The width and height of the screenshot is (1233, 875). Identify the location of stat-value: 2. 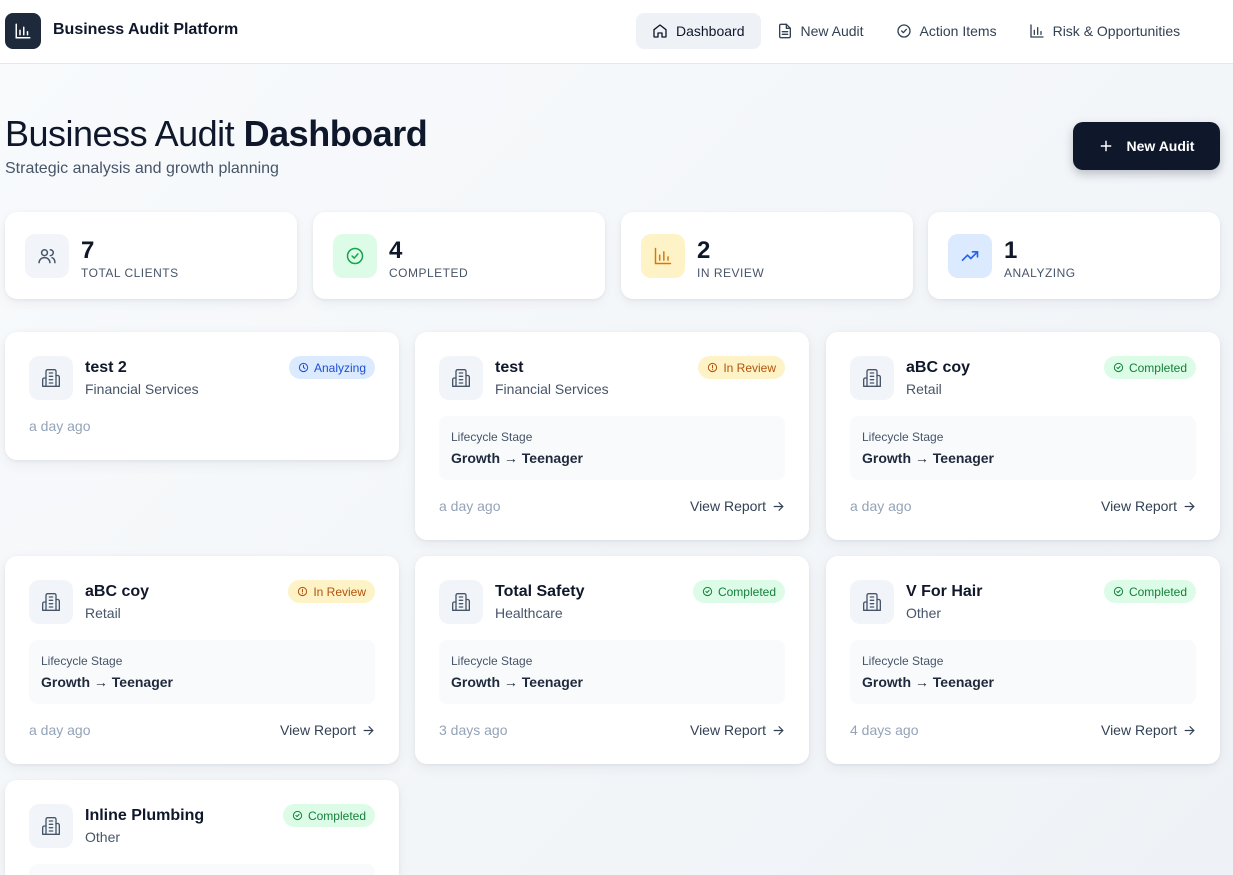
(704, 250).